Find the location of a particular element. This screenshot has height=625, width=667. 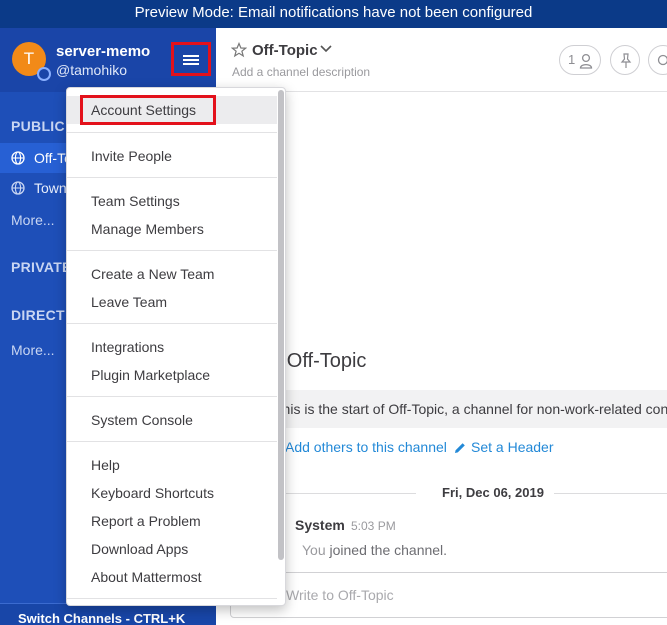

menu-item-help: Help is located at coordinates (172, 465).